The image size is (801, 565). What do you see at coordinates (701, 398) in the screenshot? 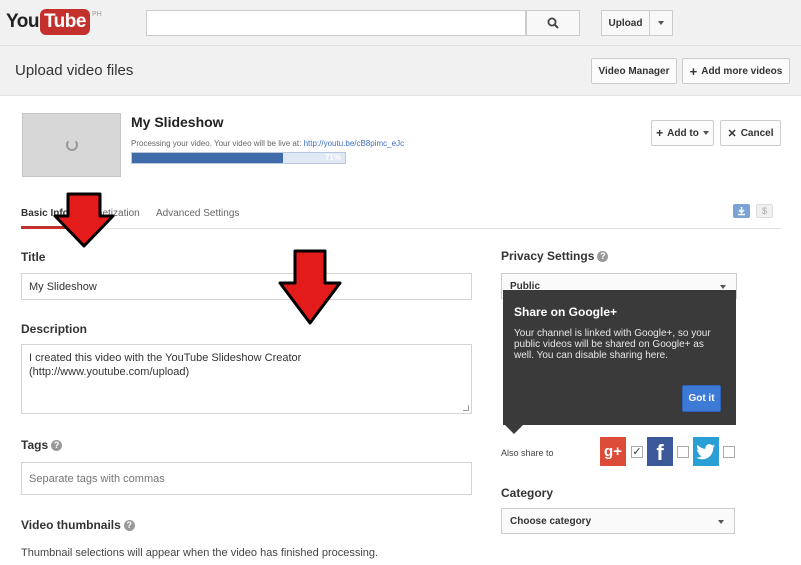
I see `got-it-button: Got it` at bounding box center [701, 398].